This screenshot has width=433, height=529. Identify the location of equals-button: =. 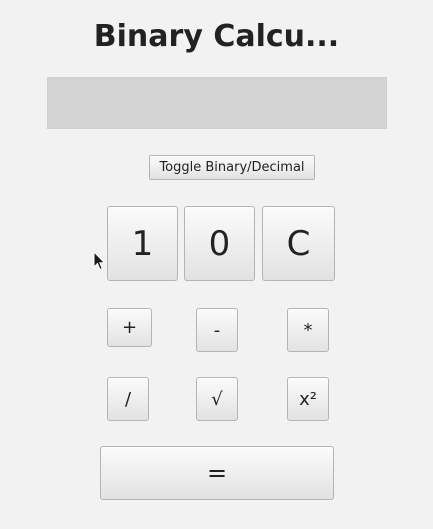
(217, 473).